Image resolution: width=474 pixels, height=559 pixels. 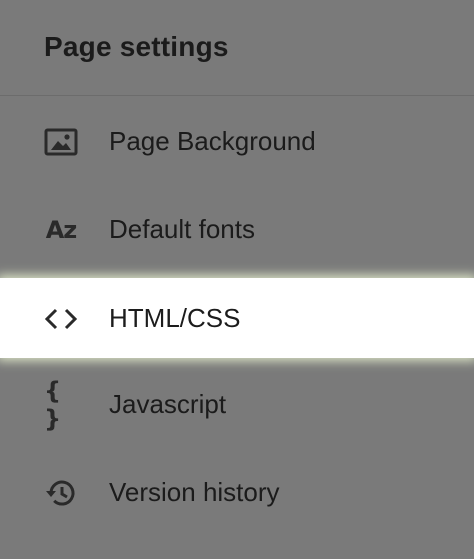 What do you see at coordinates (61, 319) in the screenshot?
I see `code-icon` at bounding box center [61, 319].